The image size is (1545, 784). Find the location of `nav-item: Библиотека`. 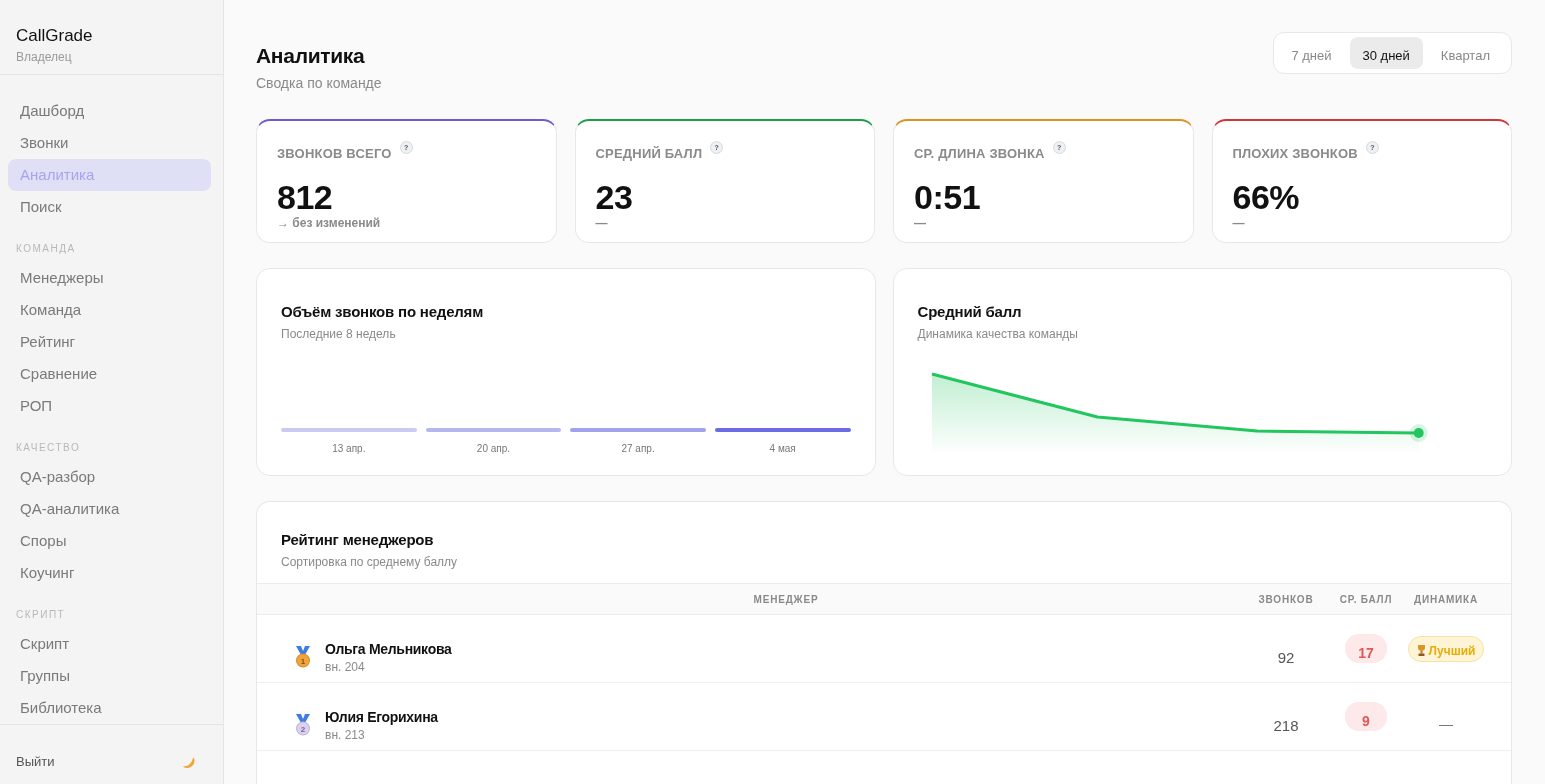

nav-item: Библиотека is located at coordinates (109, 708).